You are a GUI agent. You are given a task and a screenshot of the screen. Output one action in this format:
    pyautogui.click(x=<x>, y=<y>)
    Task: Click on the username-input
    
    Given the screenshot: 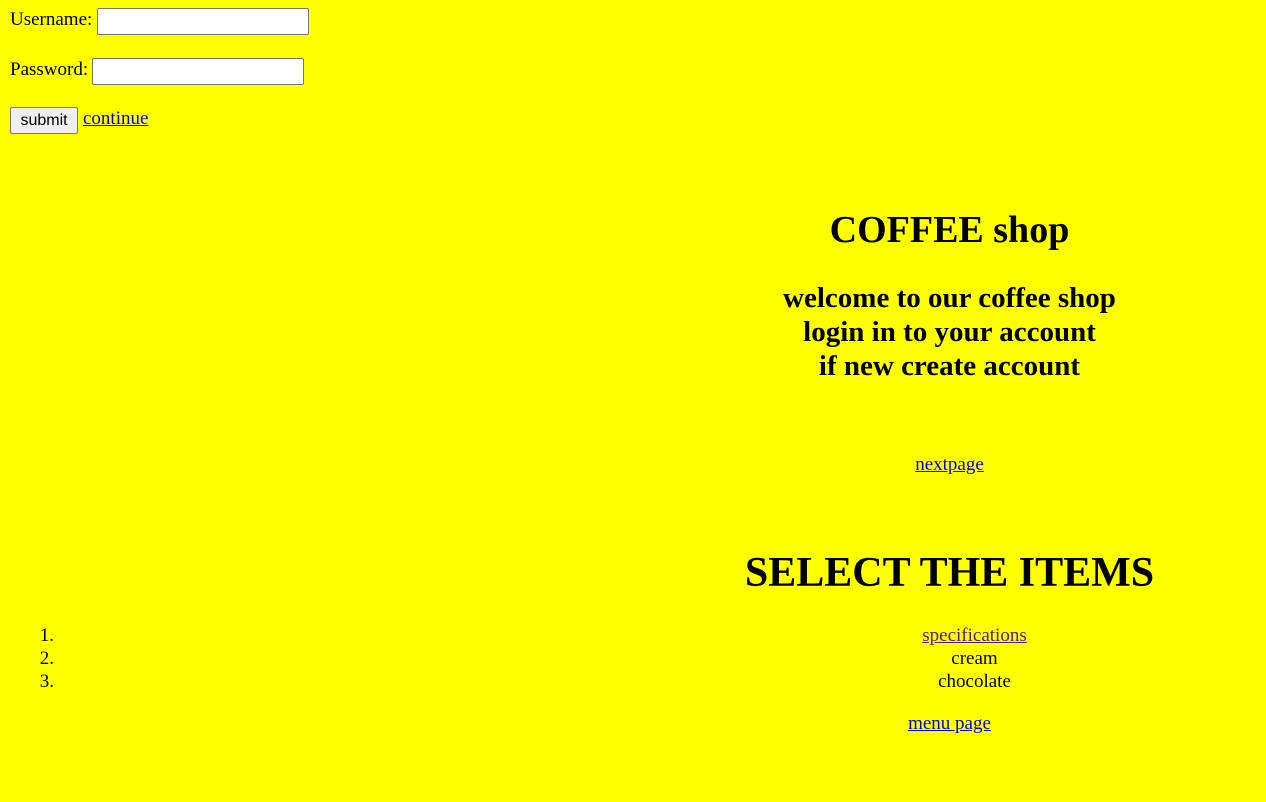 What is the action you would take?
    pyautogui.click(x=203, y=21)
    